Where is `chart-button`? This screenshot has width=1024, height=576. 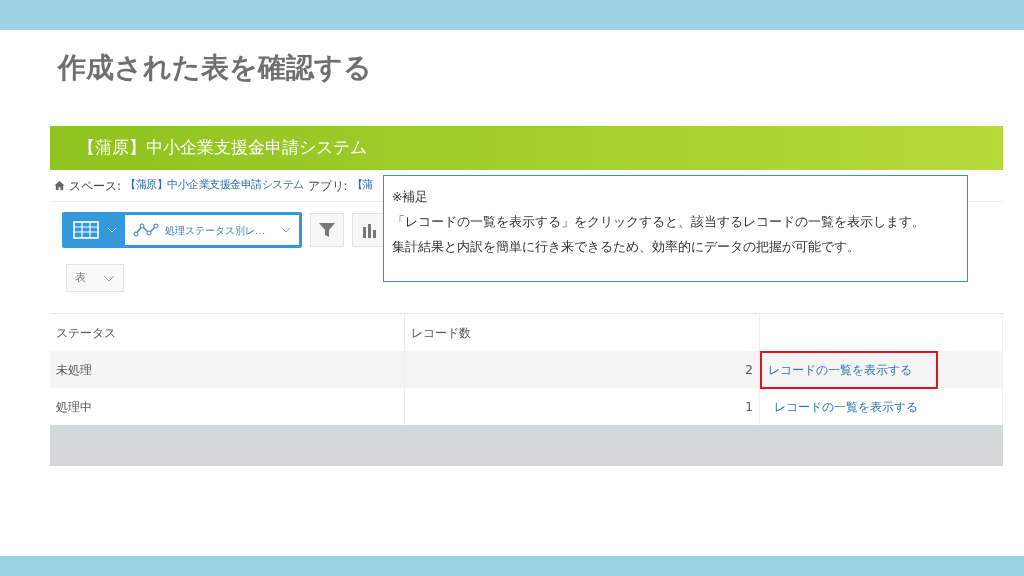
chart-button is located at coordinates (369, 230).